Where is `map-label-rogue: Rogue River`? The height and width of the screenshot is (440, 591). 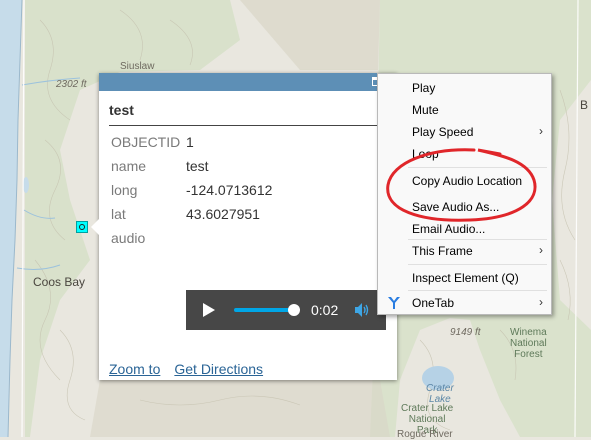
map-label-rogue: Rogue River is located at coordinates (425, 434).